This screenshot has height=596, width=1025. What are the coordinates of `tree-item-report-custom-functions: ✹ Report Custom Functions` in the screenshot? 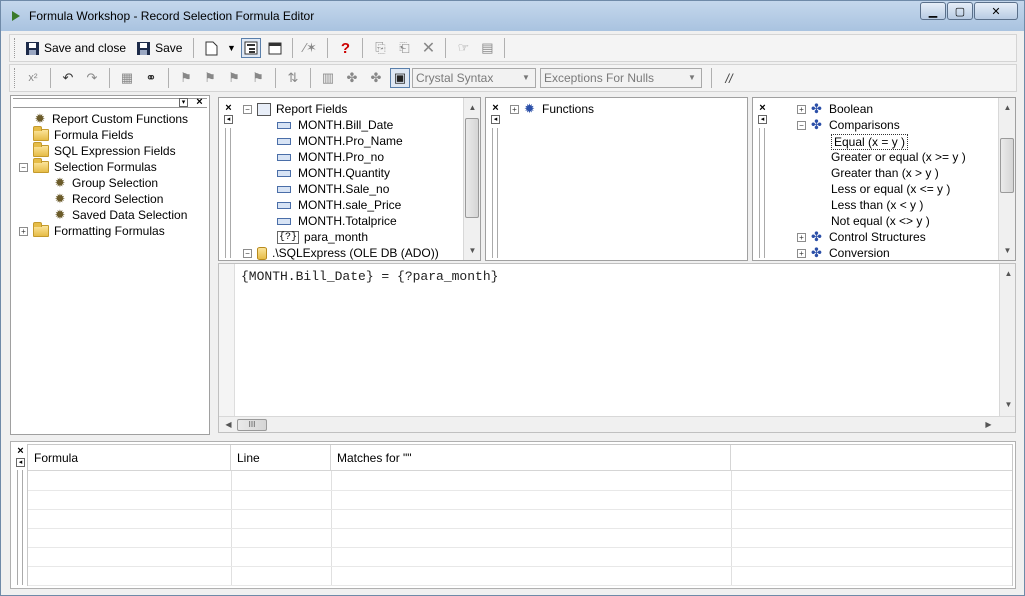 It's located at (111, 119).